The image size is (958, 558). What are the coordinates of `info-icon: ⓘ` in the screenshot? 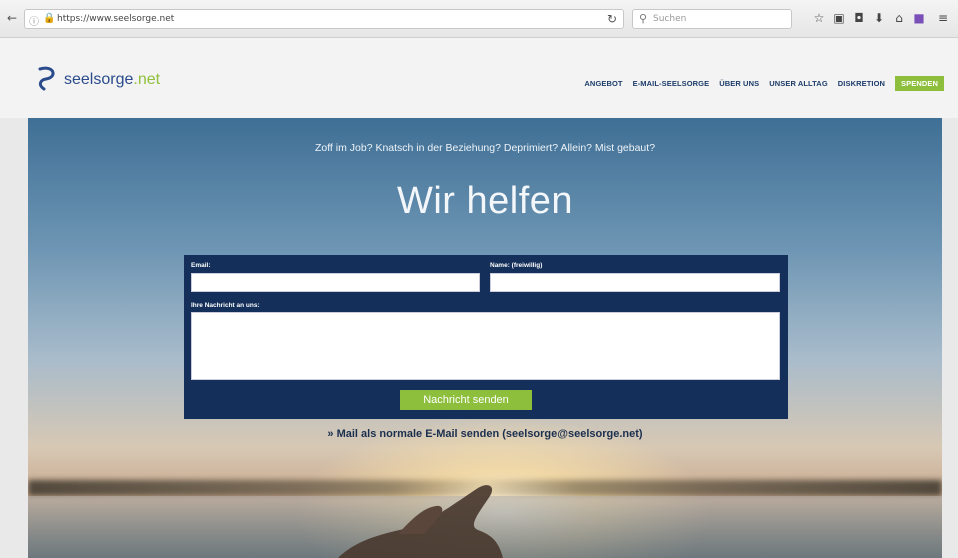 It's located at (34, 20).